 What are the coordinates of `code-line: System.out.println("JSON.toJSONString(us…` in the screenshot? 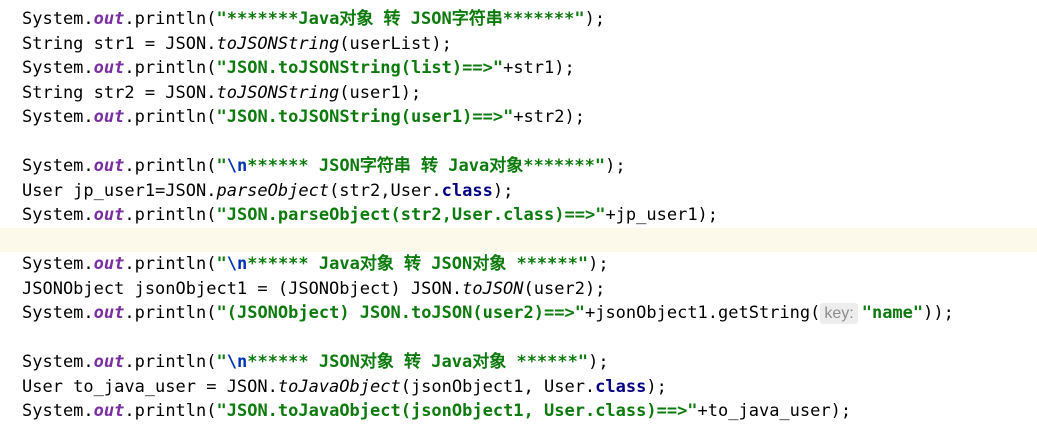 It's located at (518, 117).